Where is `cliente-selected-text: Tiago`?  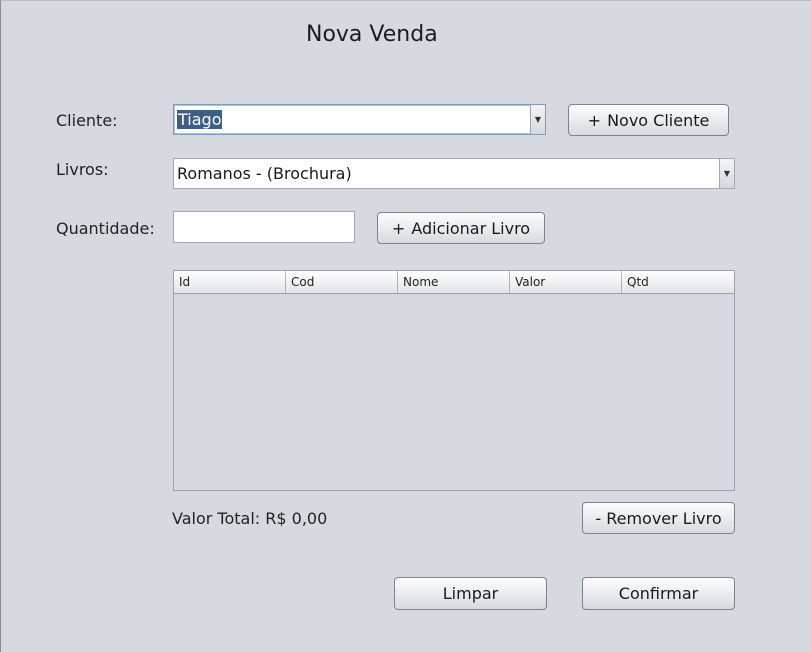 cliente-selected-text: Tiago is located at coordinates (200, 119).